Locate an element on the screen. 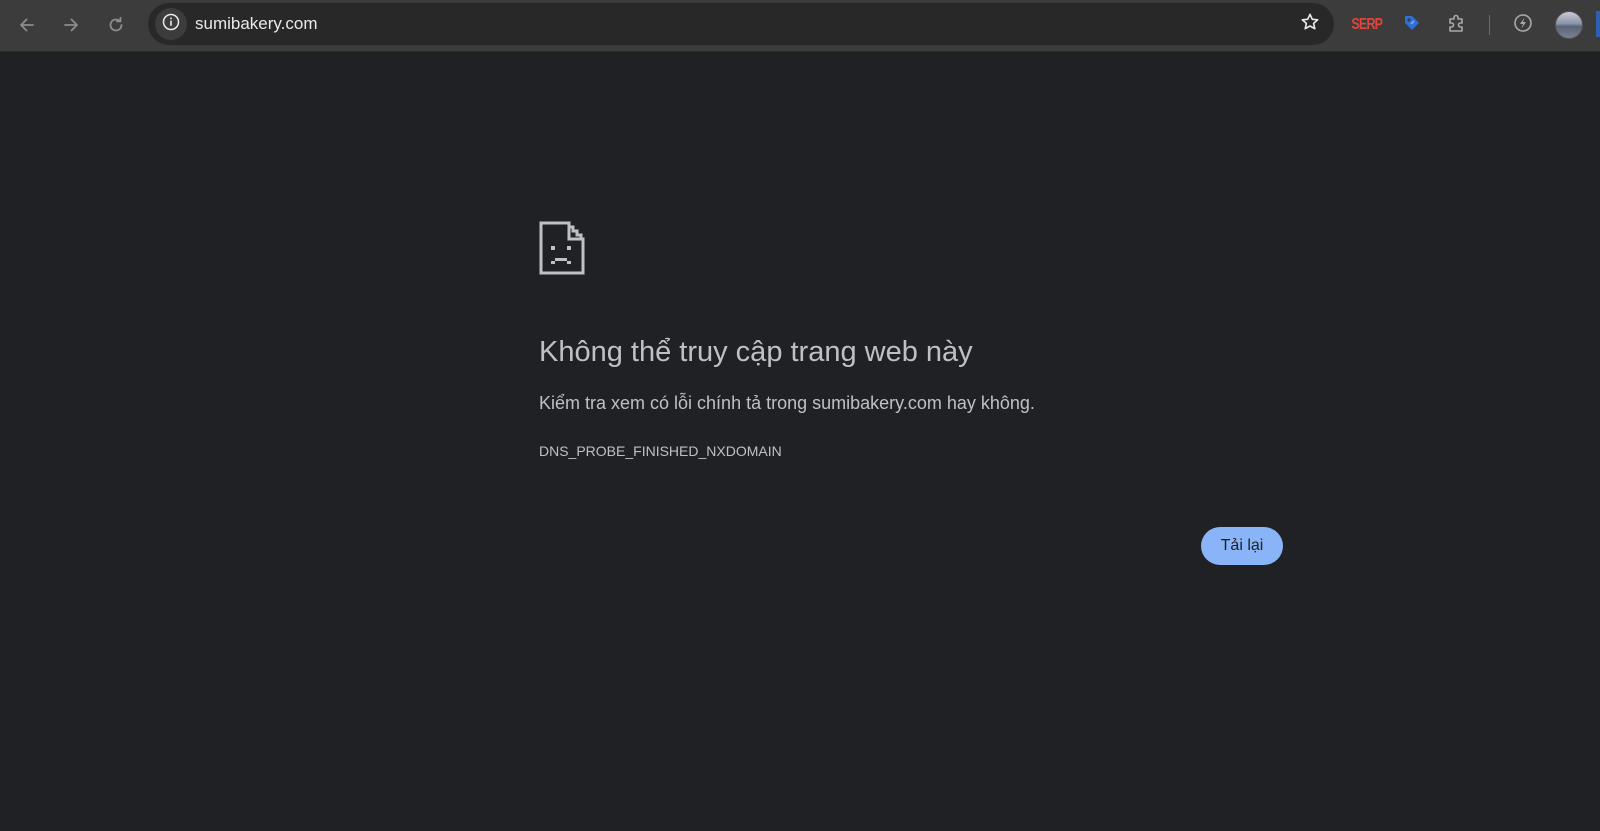  info-icon is located at coordinates (171, 24).